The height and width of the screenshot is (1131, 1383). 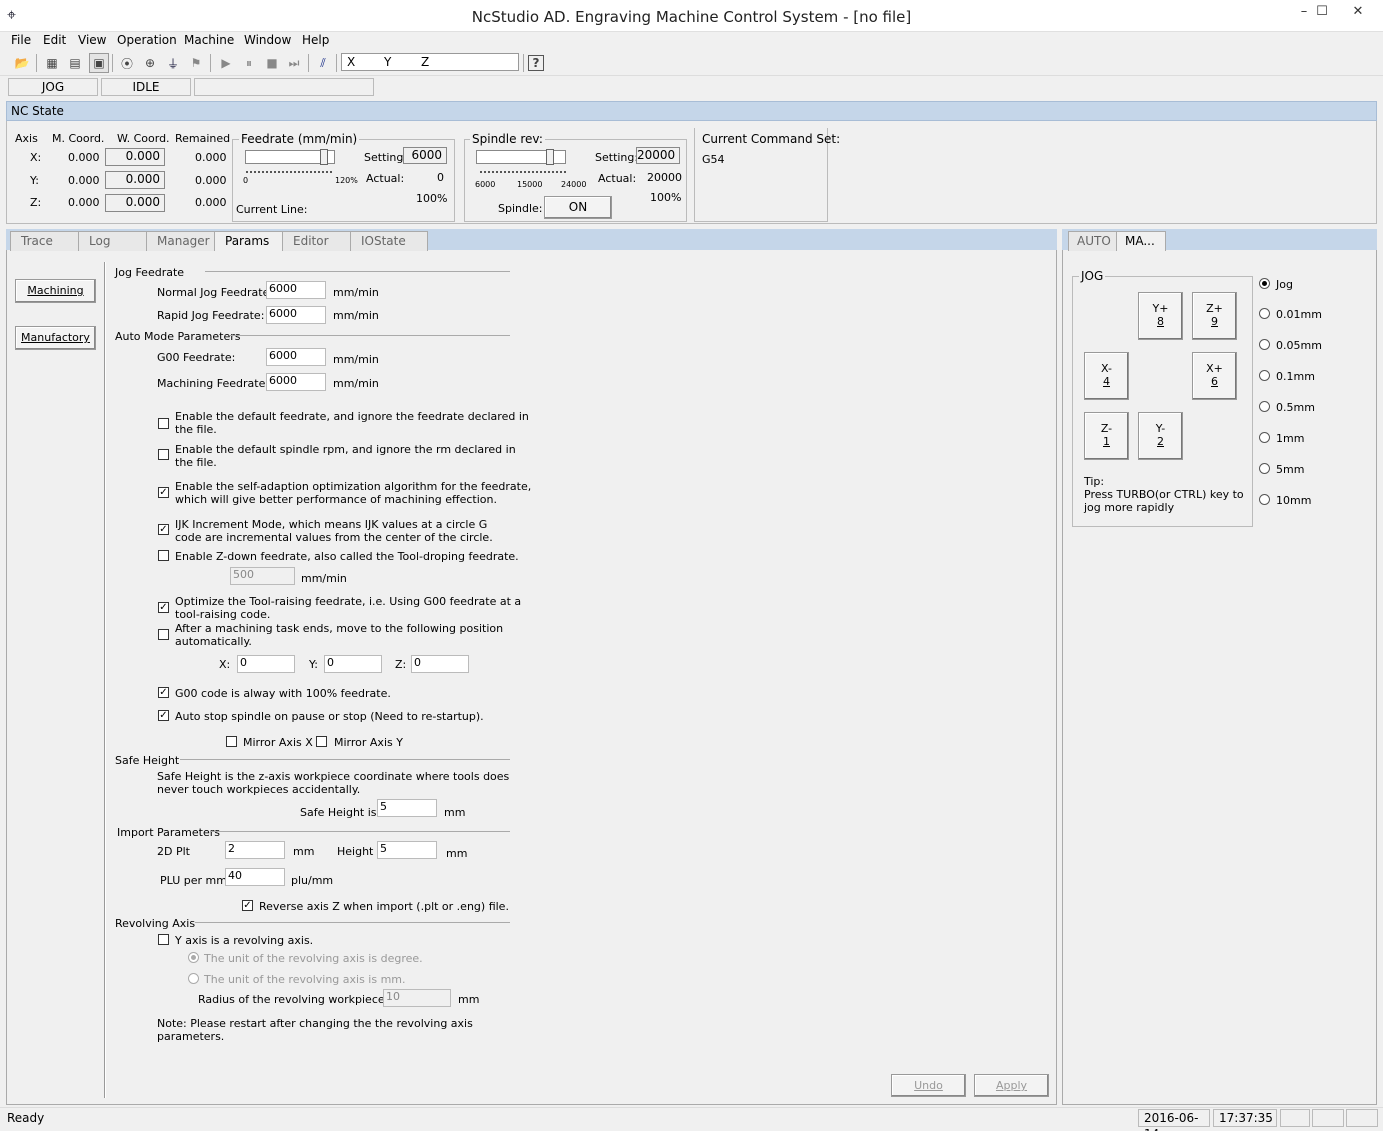 What do you see at coordinates (213, 641) in the screenshot?
I see `move-after-task-text-2: automatically.` at bounding box center [213, 641].